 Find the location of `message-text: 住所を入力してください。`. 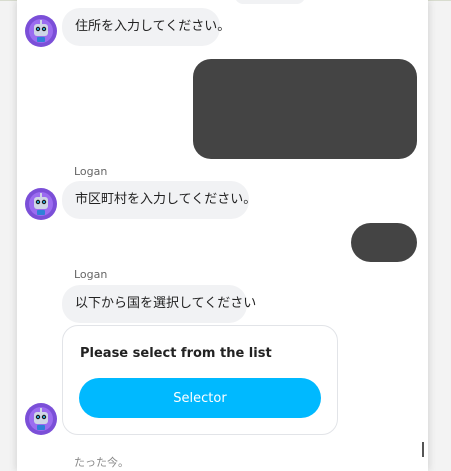

message-text: 住所を入力してください。 is located at coordinates (153, 26).